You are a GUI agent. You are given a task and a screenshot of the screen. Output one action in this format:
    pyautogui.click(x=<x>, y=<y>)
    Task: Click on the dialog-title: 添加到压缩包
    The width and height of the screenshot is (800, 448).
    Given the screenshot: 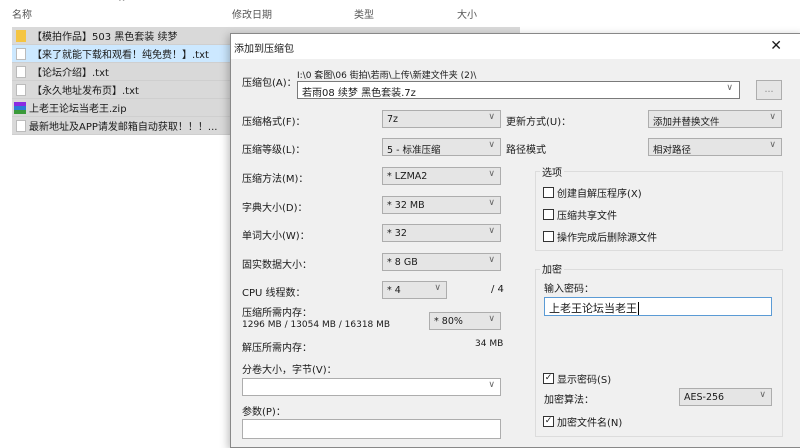 What is the action you would take?
    pyautogui.click(x=515, y=46)
    